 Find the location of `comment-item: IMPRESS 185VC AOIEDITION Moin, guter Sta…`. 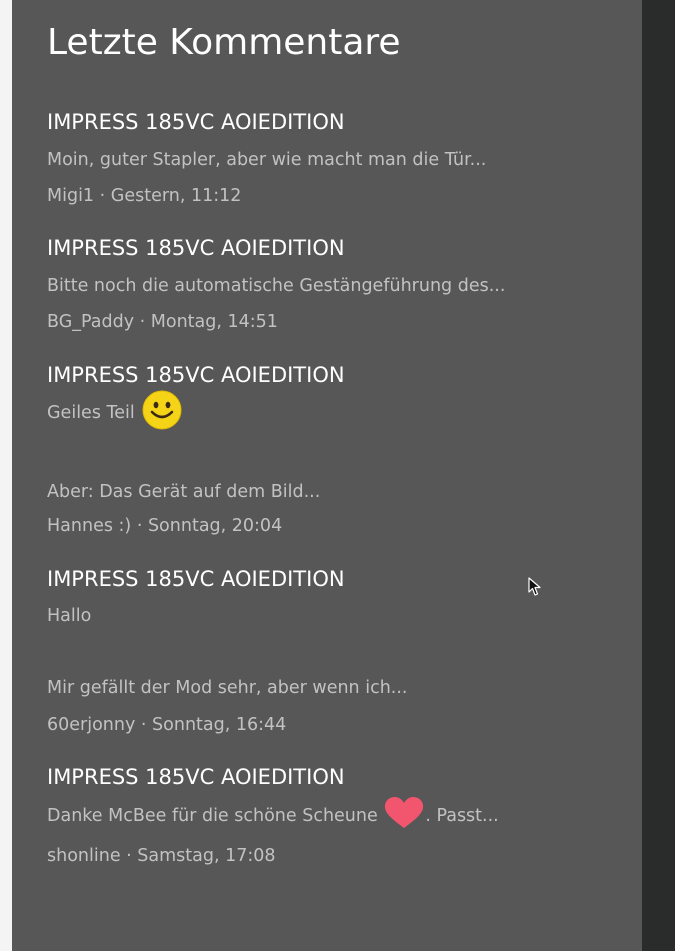

comment-item: IMPRESS 185VC AOIEDITION Moin, guter Sta… is located at coordinates (337, 161).